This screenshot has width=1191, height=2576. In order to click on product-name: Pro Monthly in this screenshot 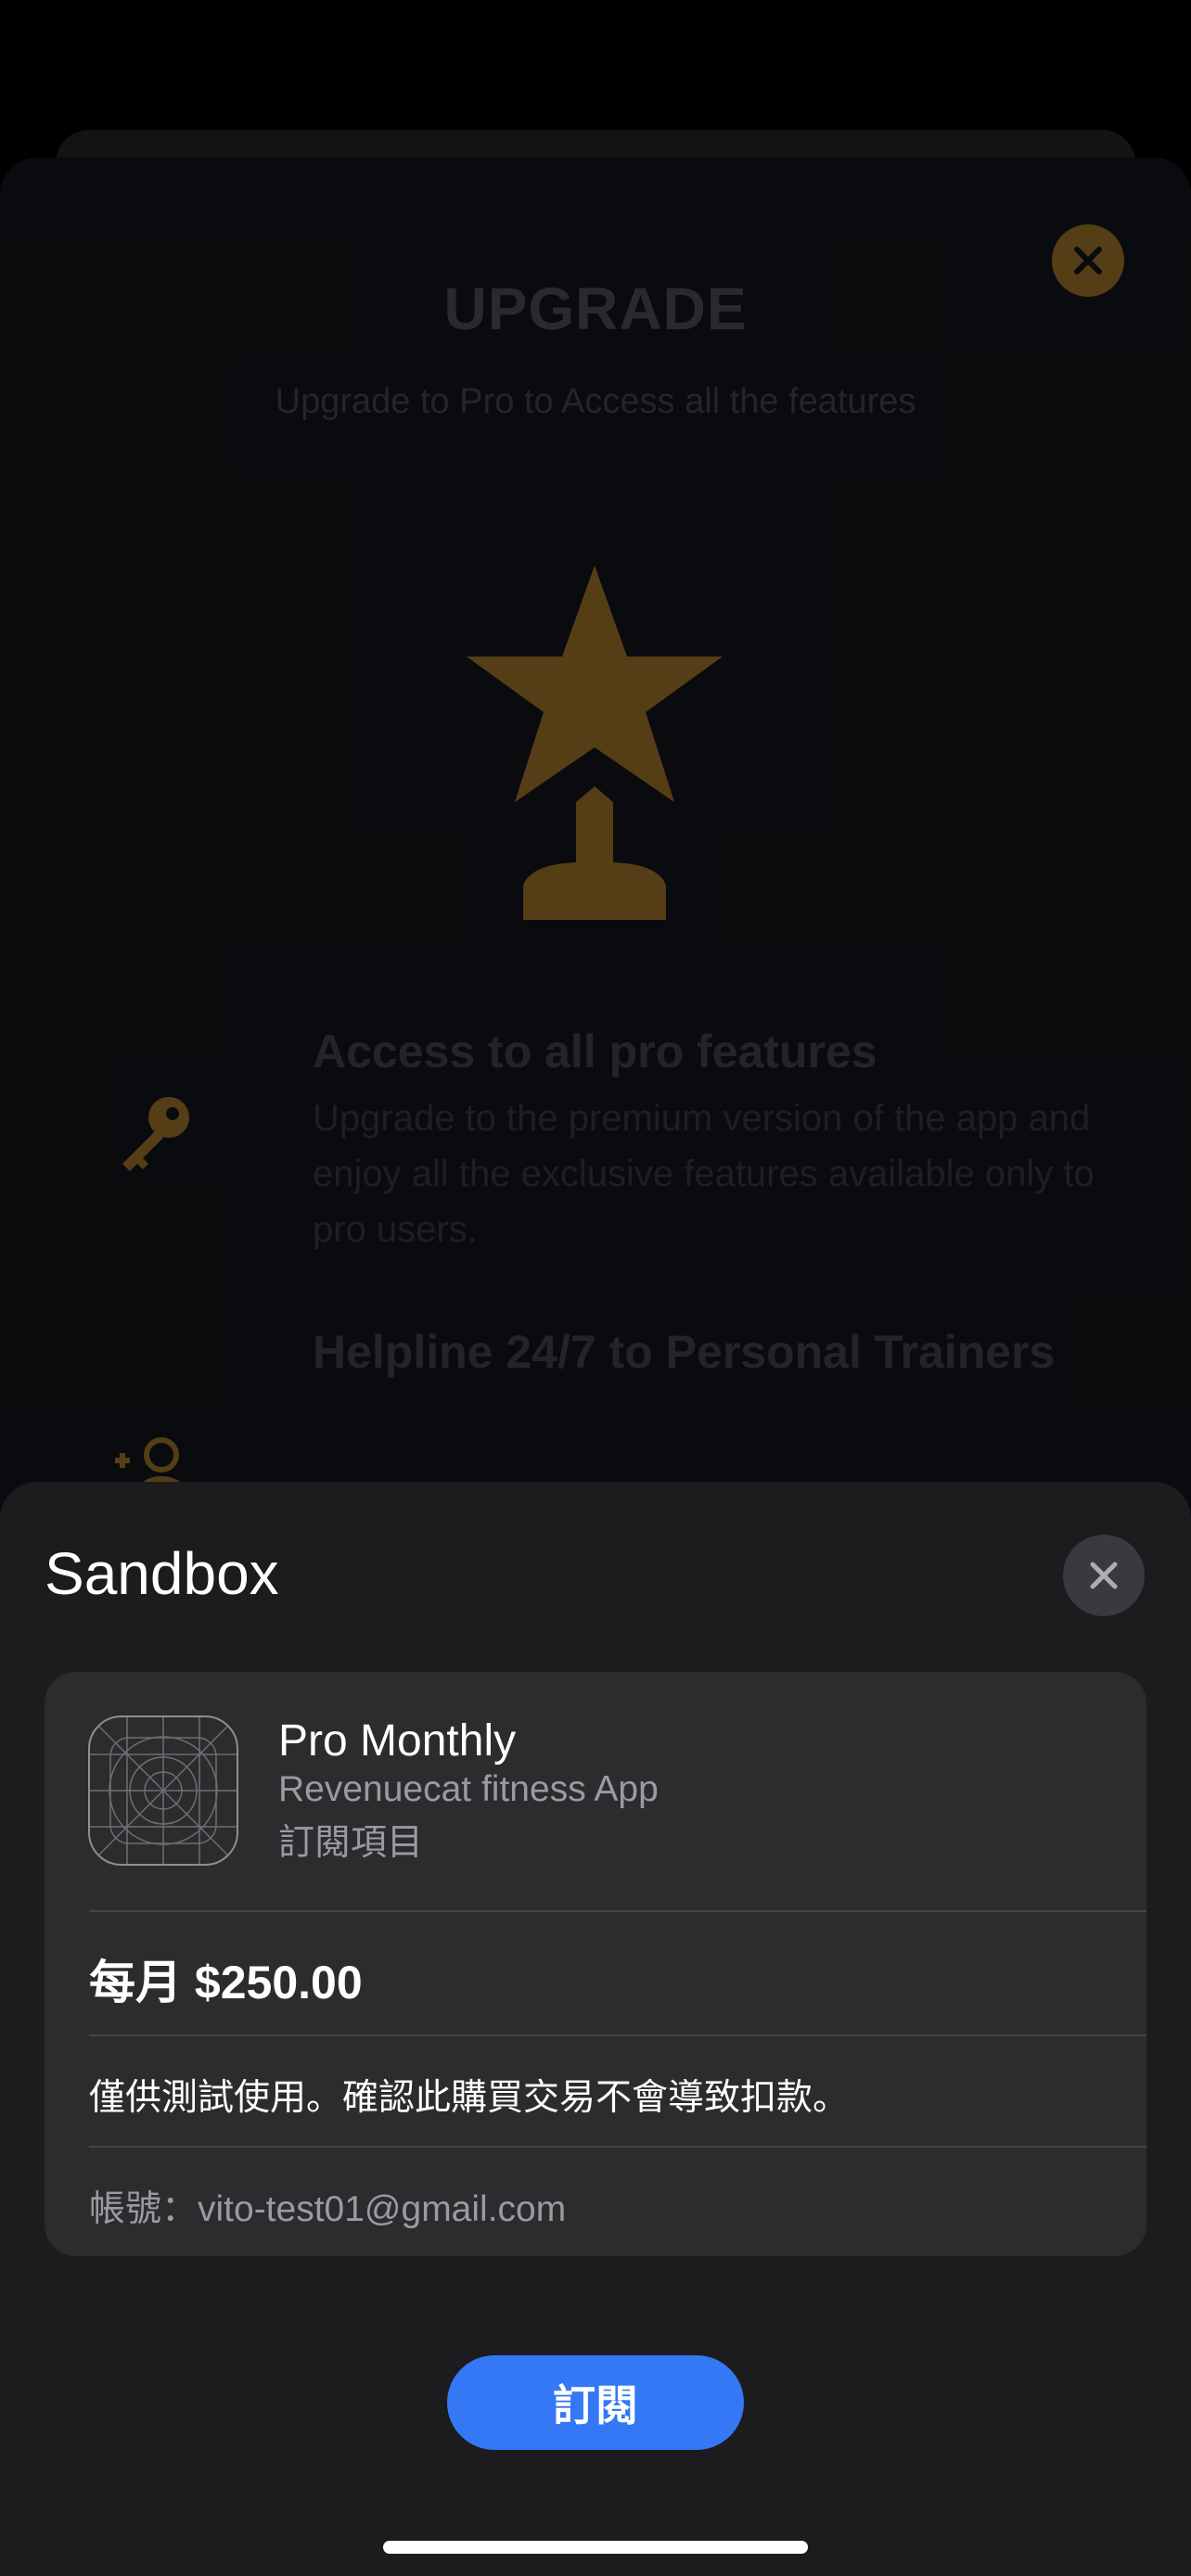, I will do `click(398, 1741)`.